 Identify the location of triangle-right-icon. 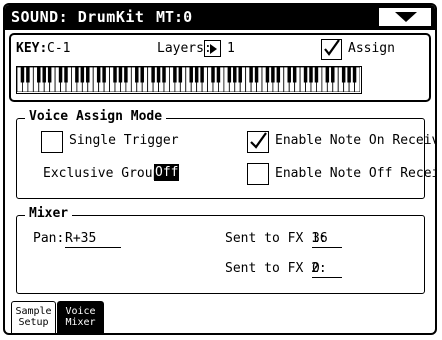
(213, 49).